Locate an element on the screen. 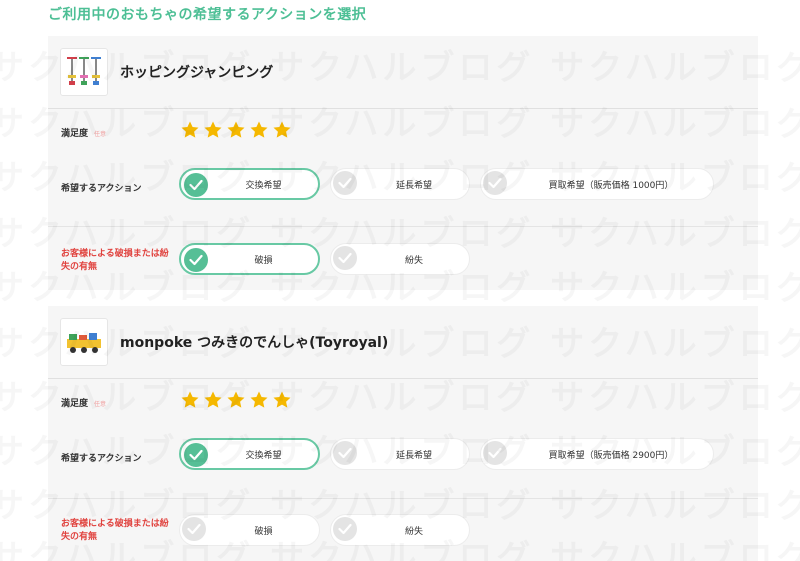 This screenshot has width=800, height=561. action-purchase-option: 買取希望（販売価格 2900円） is located at coordinates (597, 454).